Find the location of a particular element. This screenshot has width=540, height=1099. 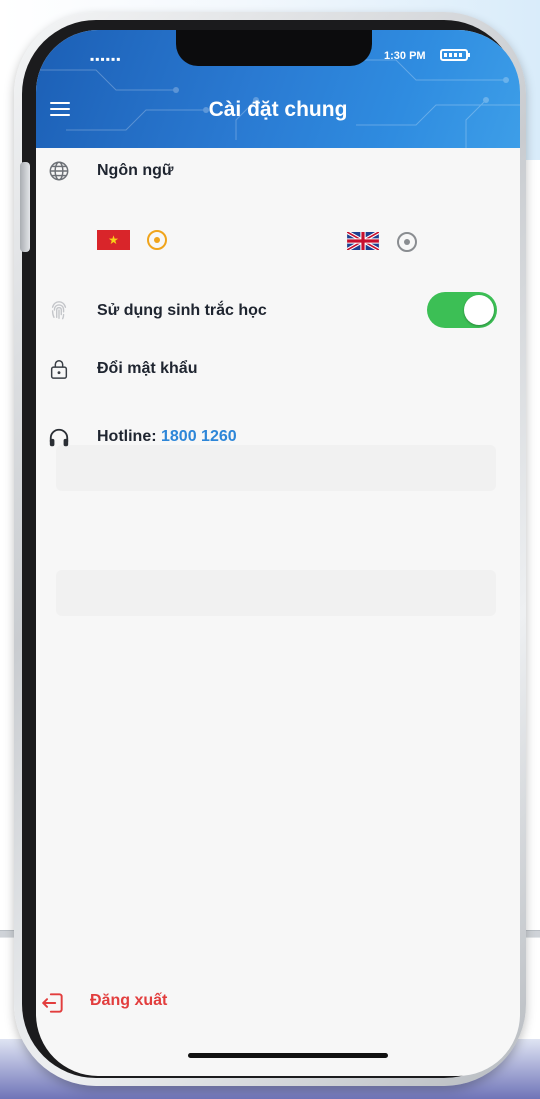

hotline-row: Hotline: 1800 1260 is located at coordinates (278, 439).